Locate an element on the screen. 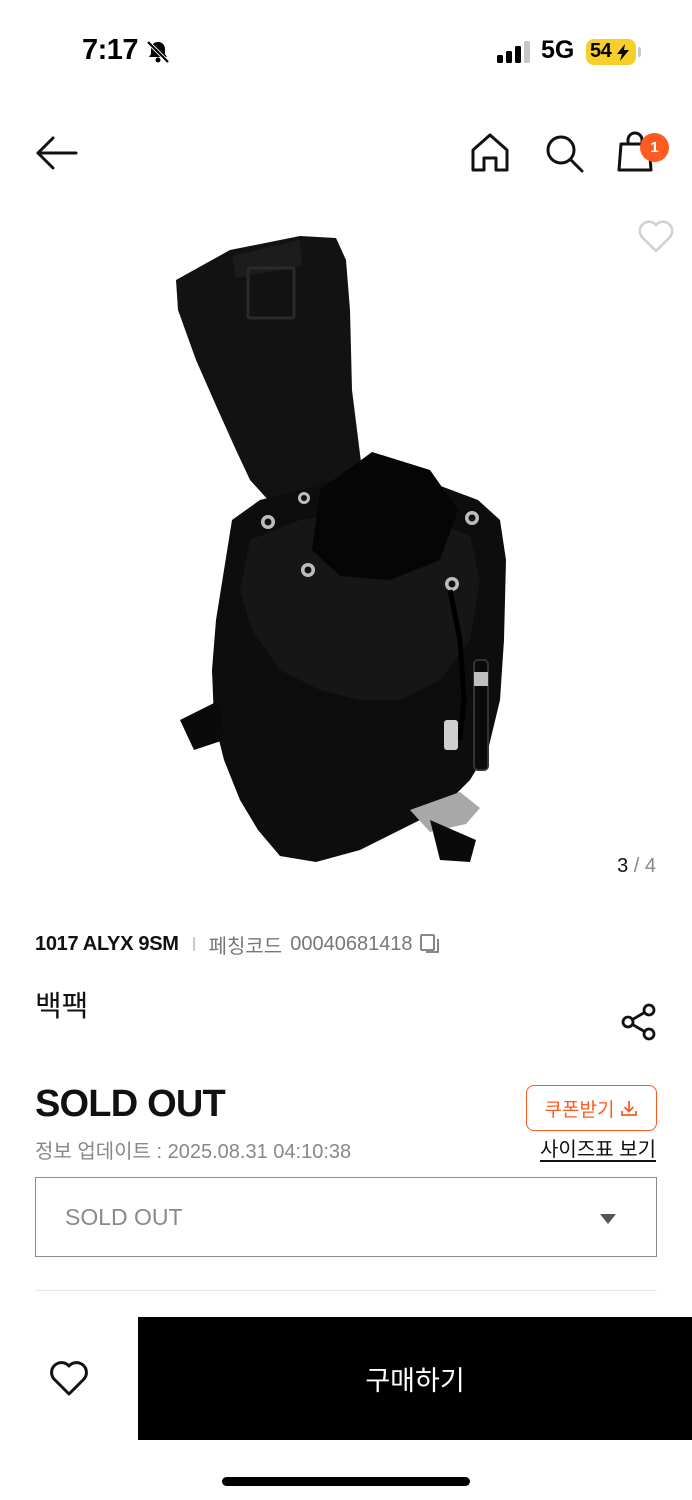 This screenshot has width=692, height=1500. battery-level: 54 is located at coordinates (601, 51).